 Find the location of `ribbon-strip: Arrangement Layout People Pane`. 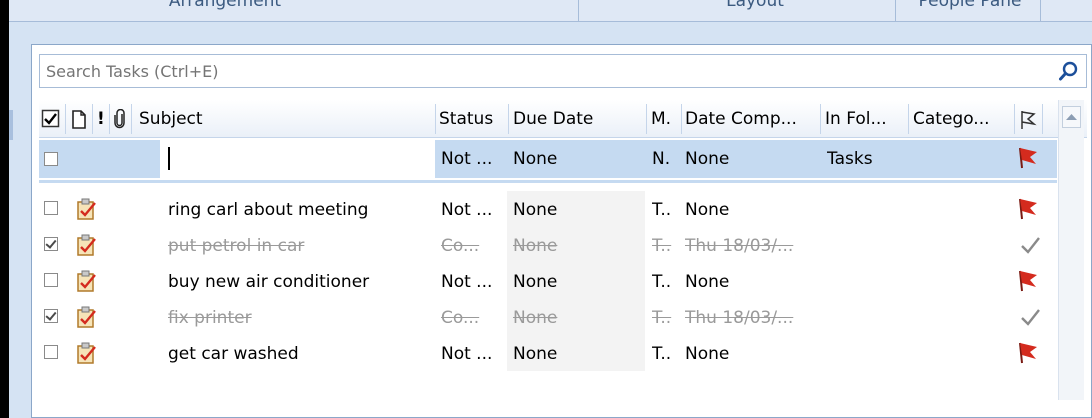

ribbon-strip: Arrangement Layout People Pane is located at coordinates (546, 11).